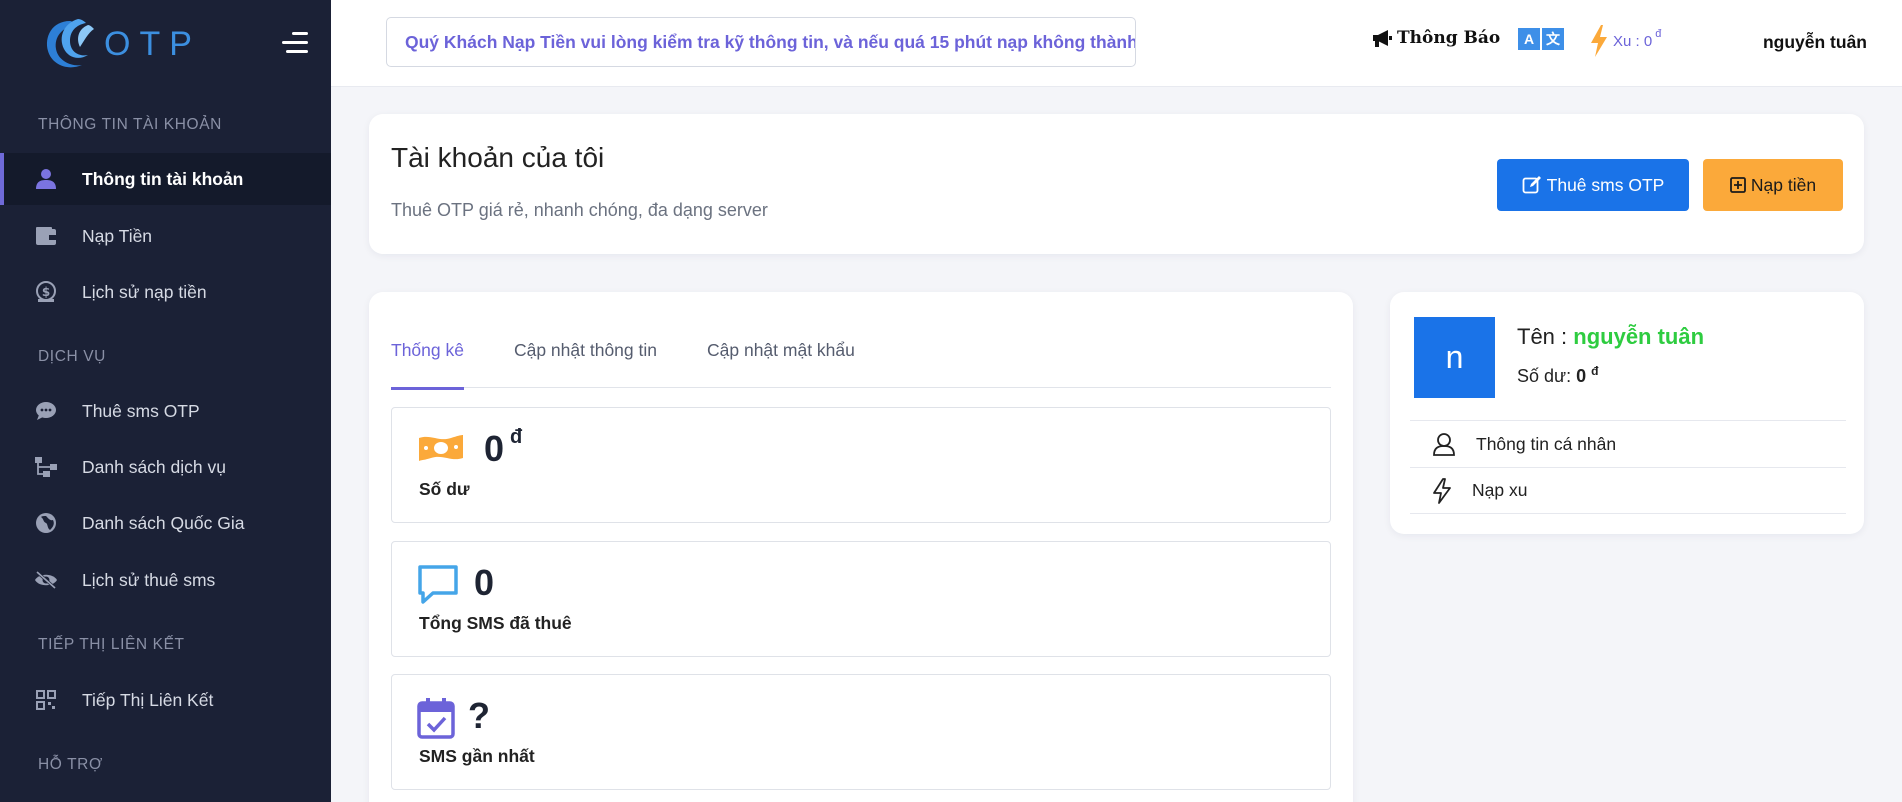 Image resolution: width=1902 pixels, height=802 pixels. I want to click on language-icon: A 文, so click(1542, 39).